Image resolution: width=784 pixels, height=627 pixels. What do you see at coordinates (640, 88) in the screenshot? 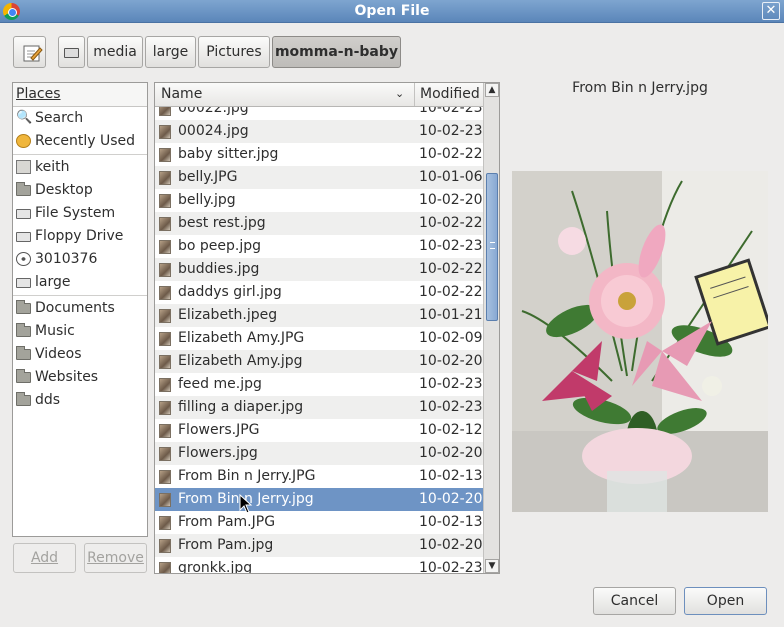
I see `preview-filename: From Bin n Jerry.jpg` at bounding box center [640, 88].